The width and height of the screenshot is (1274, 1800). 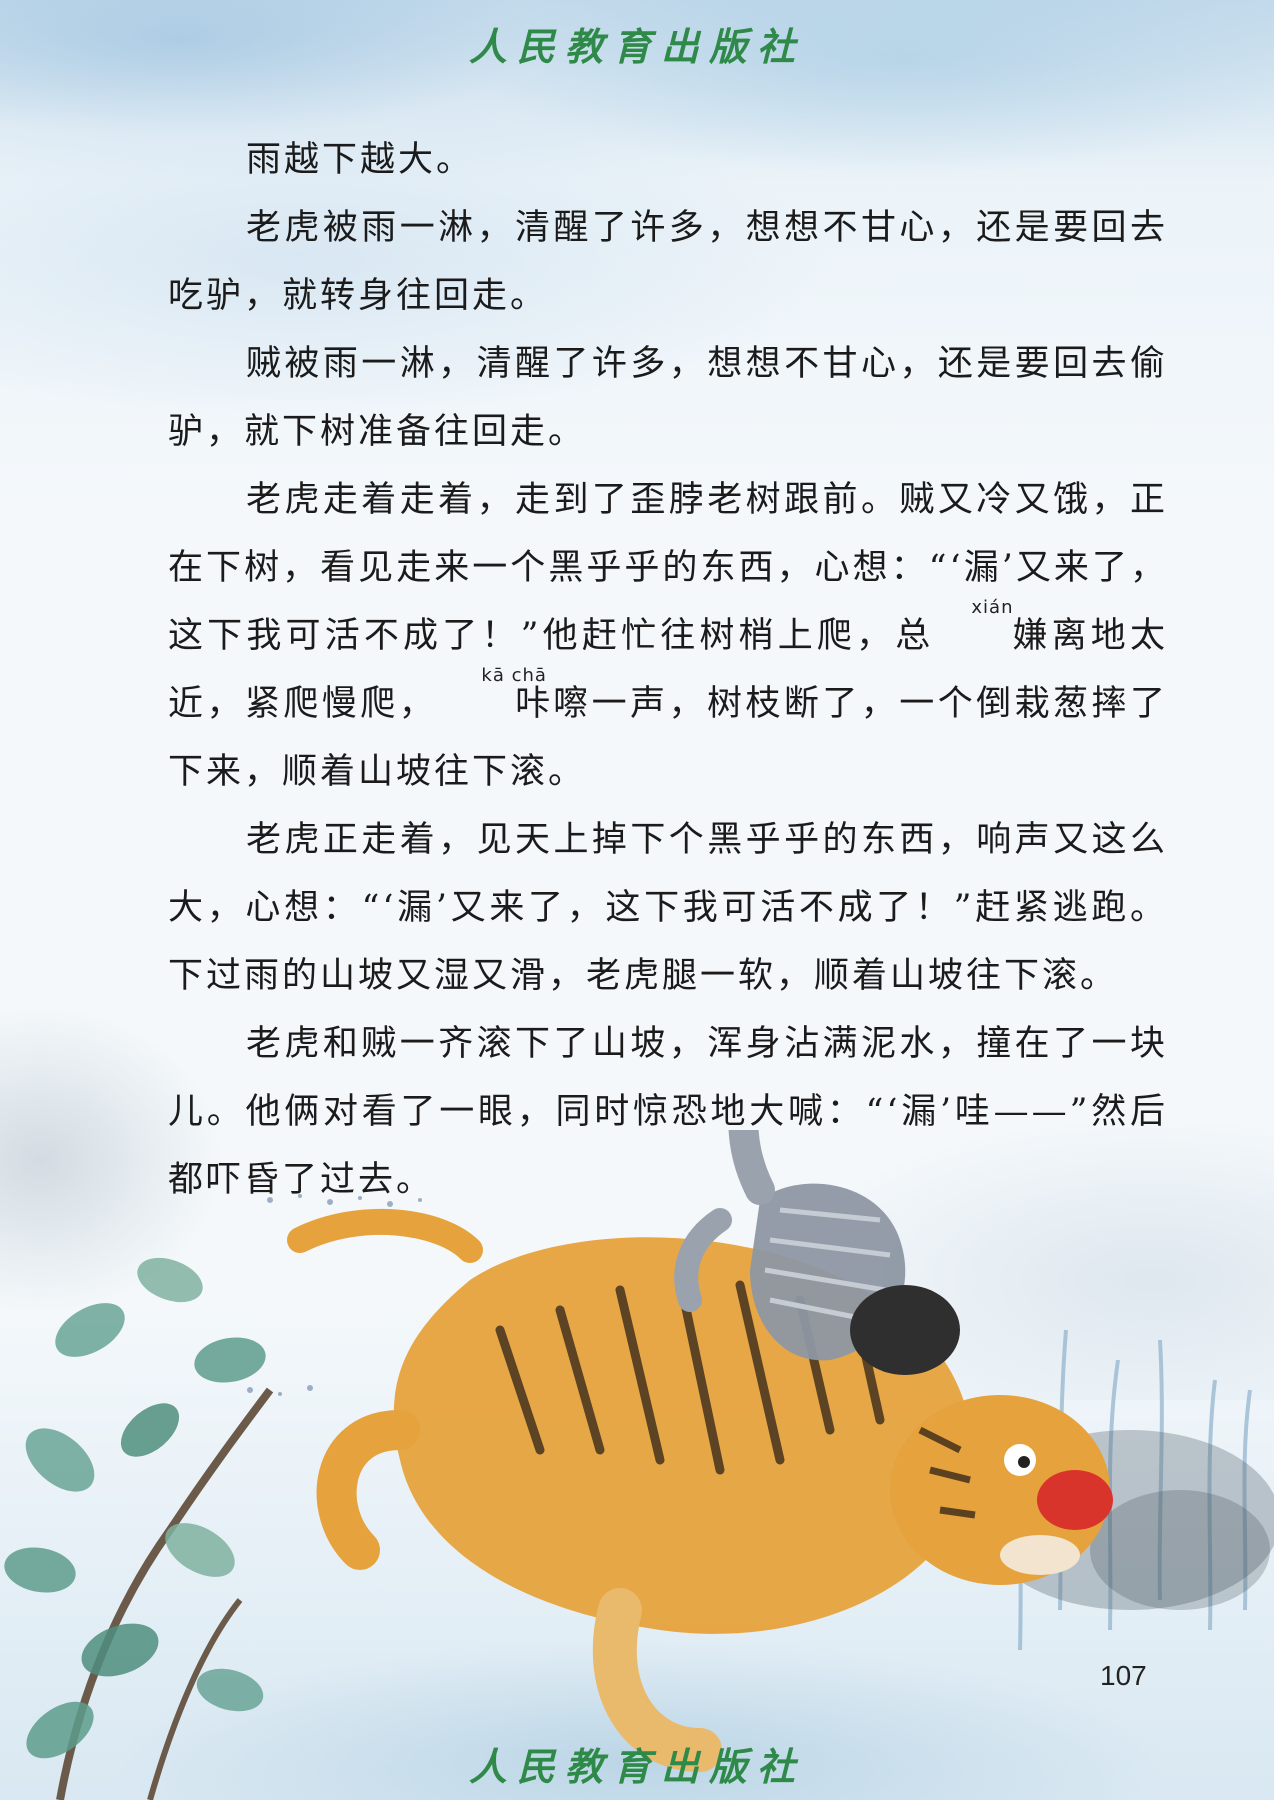 What do you see at coordinates (1031, 636) in the screenshot?
I see `word-xian: 嫌` at bounding box center [1031, 636].